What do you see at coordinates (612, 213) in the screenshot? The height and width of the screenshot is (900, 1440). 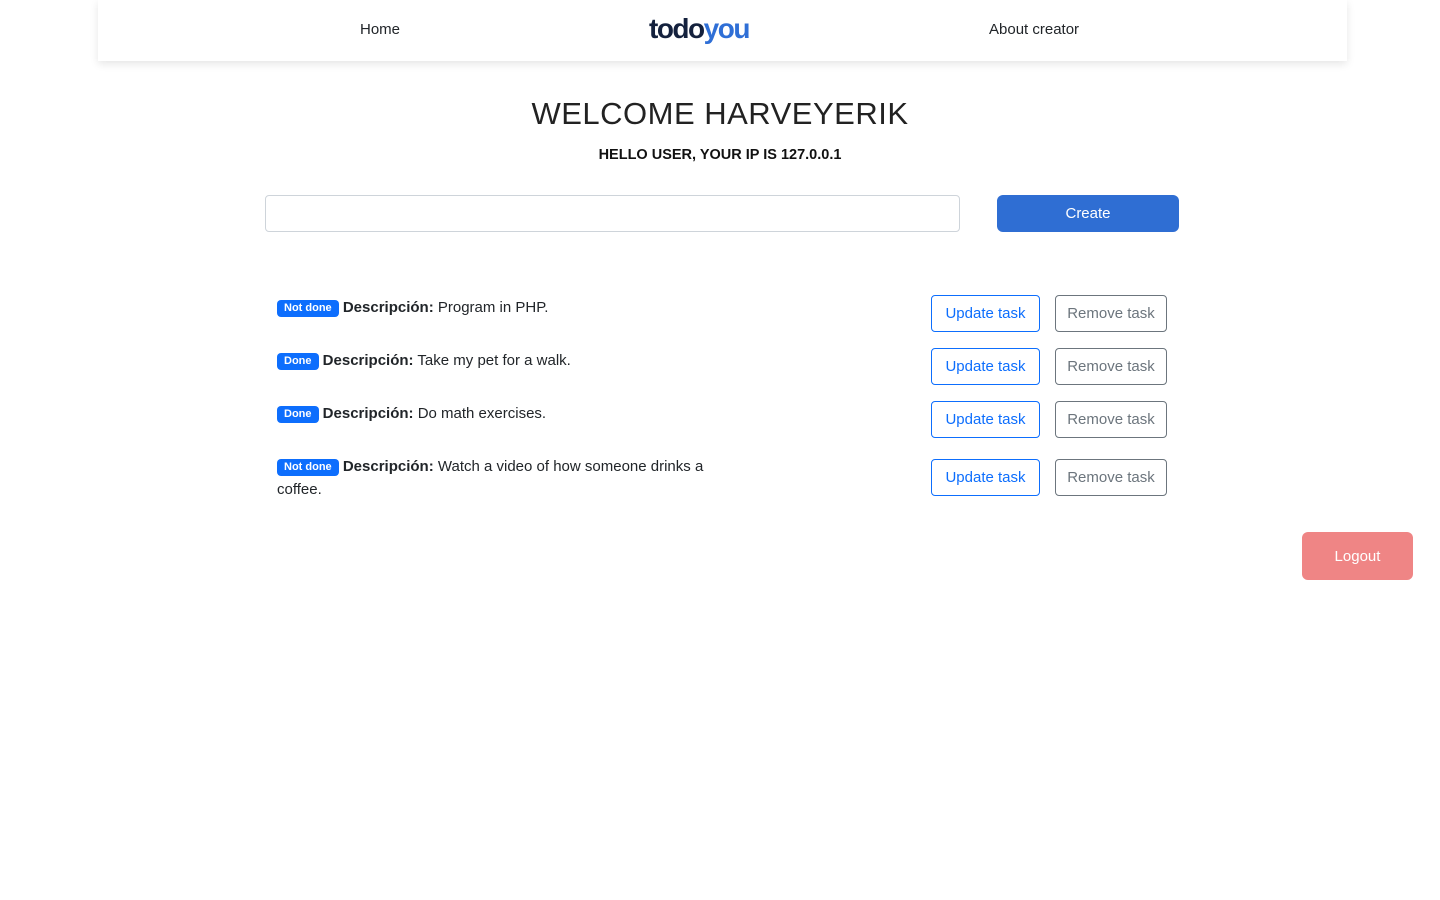 I see `new-task-input` at bounding box center [612, 213].